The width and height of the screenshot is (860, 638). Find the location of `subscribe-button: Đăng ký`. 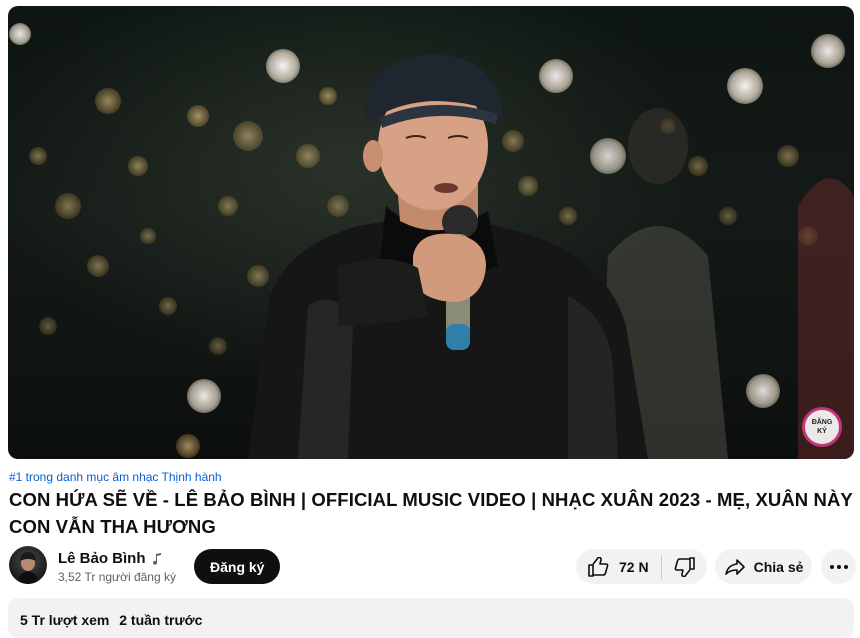

subscribe-button: Đăng ký is located at coordinates (237, 566).